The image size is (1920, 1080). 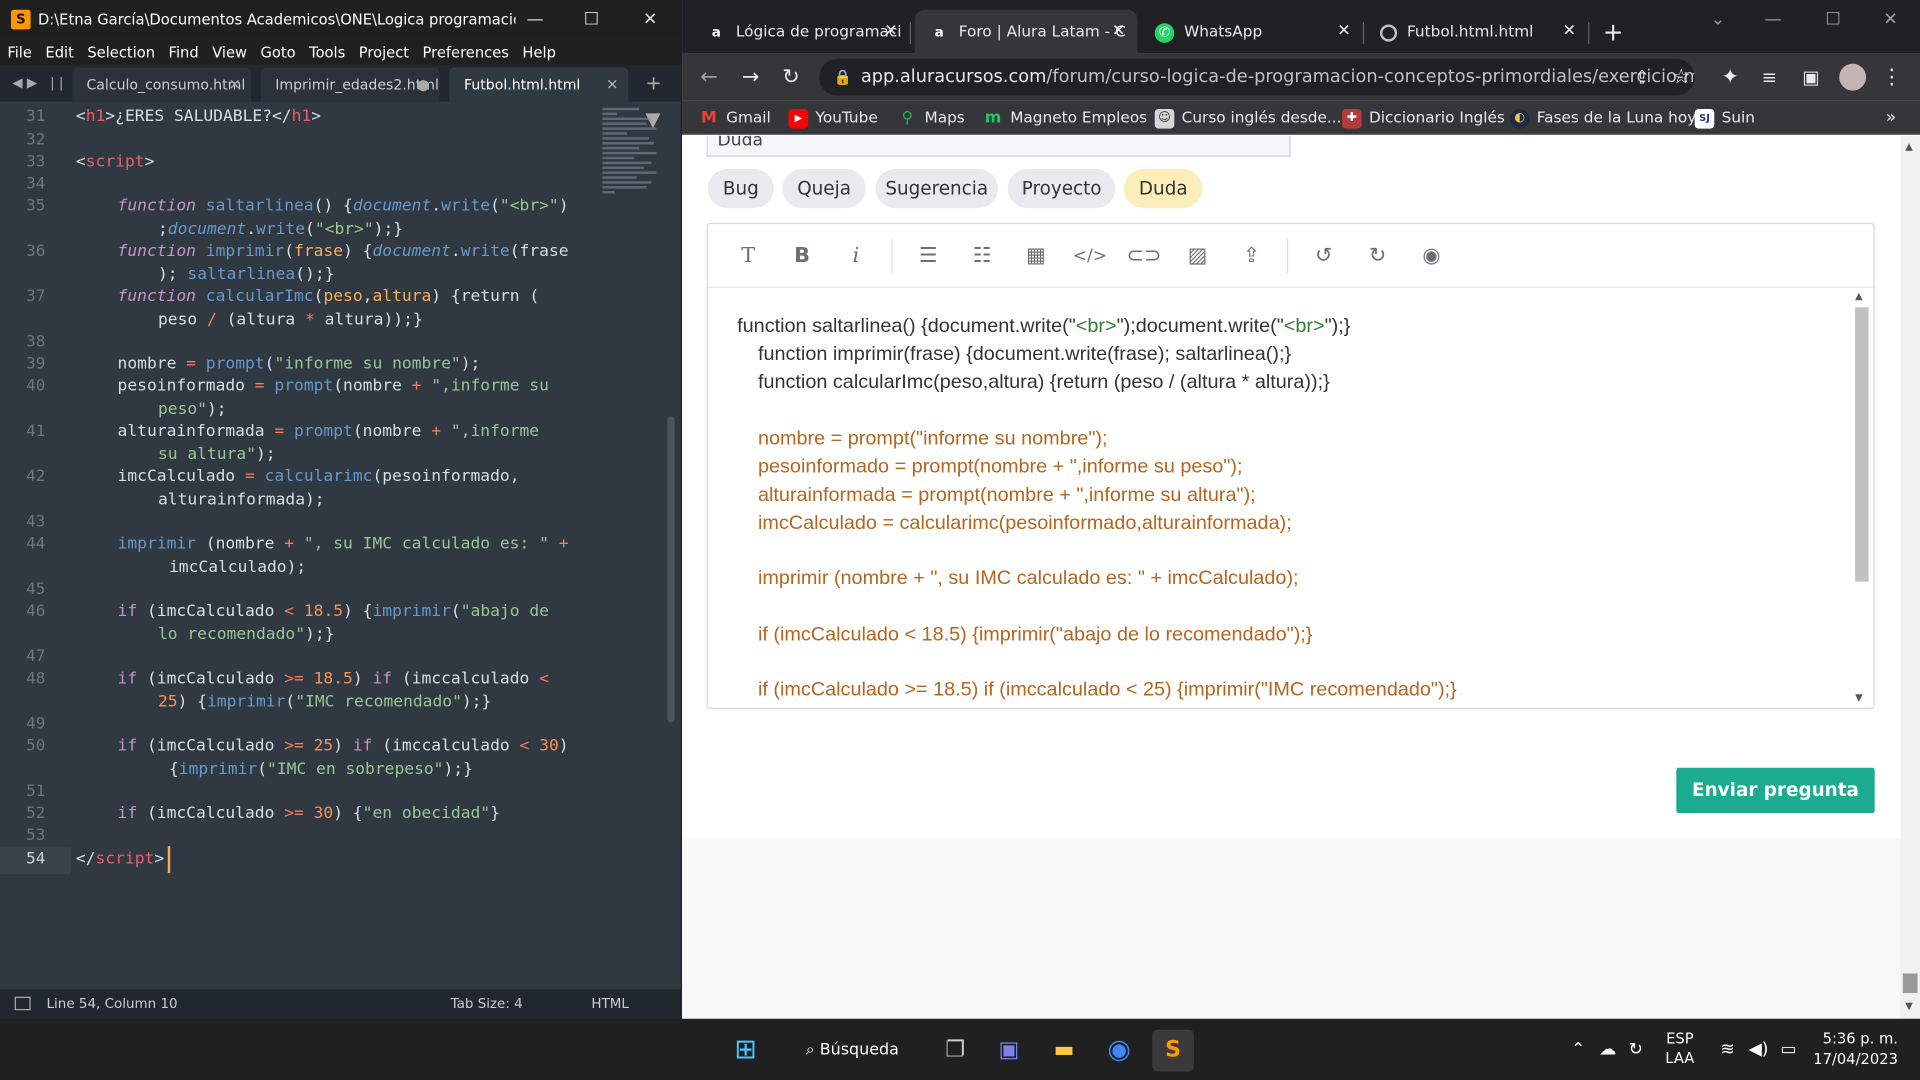 I want to click on reload-icon: ↻, so click(x=791, y=77).